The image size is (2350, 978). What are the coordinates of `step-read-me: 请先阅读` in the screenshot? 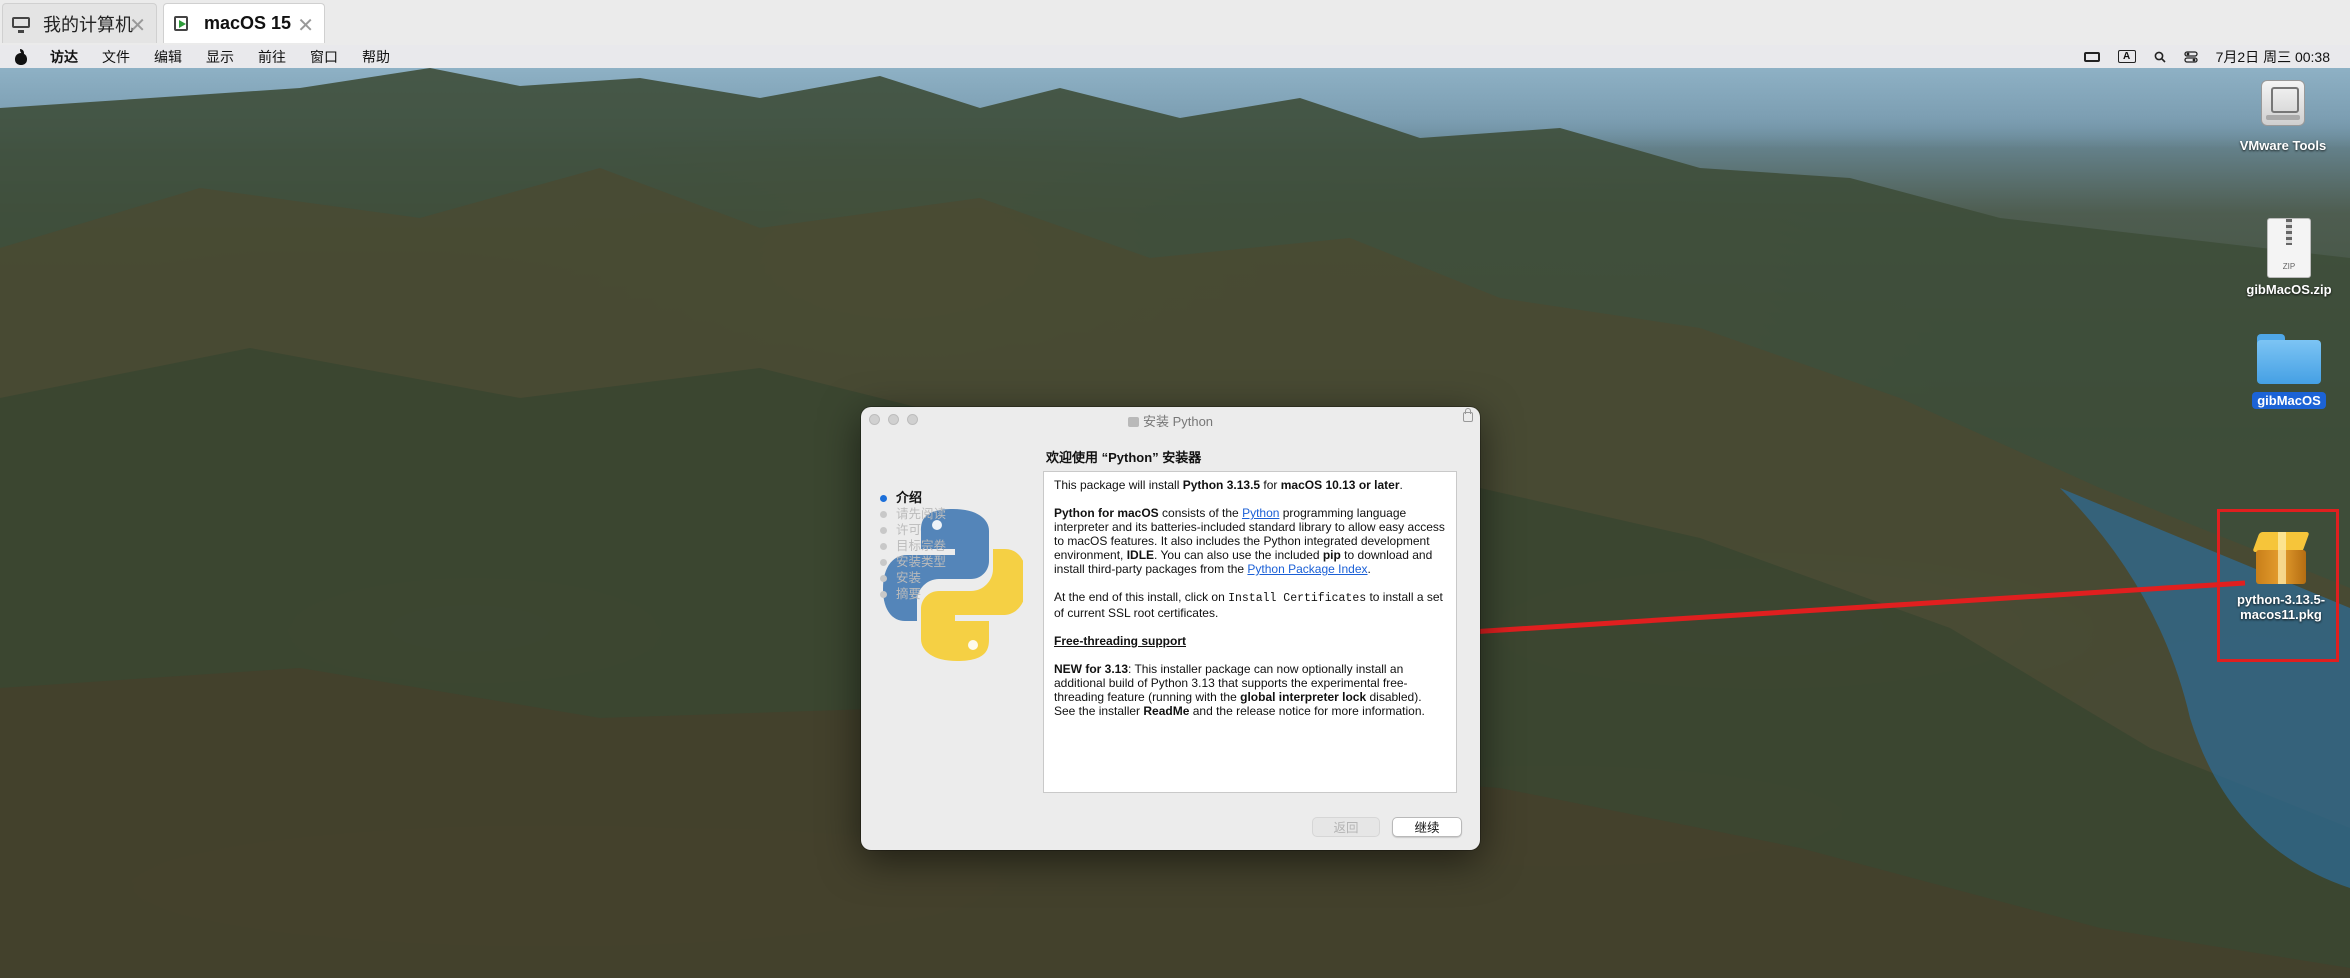 It's located at (939, 514).